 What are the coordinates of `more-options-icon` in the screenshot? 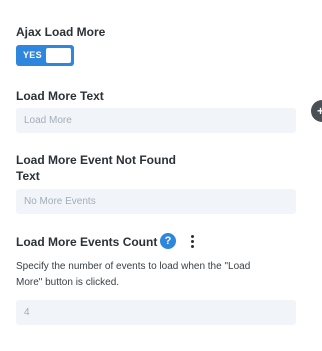 It's located at (192, 241).